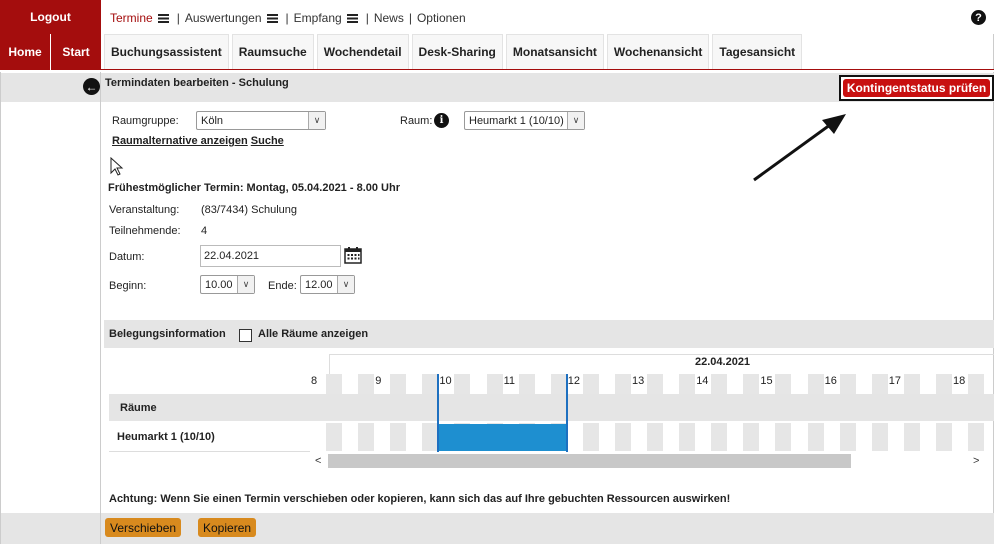 The height and width of the screenshot is (544, 995). Describe the element at coordinates (219, 284) in the screenshot. I see `beginn-value: 10.00` at that location.